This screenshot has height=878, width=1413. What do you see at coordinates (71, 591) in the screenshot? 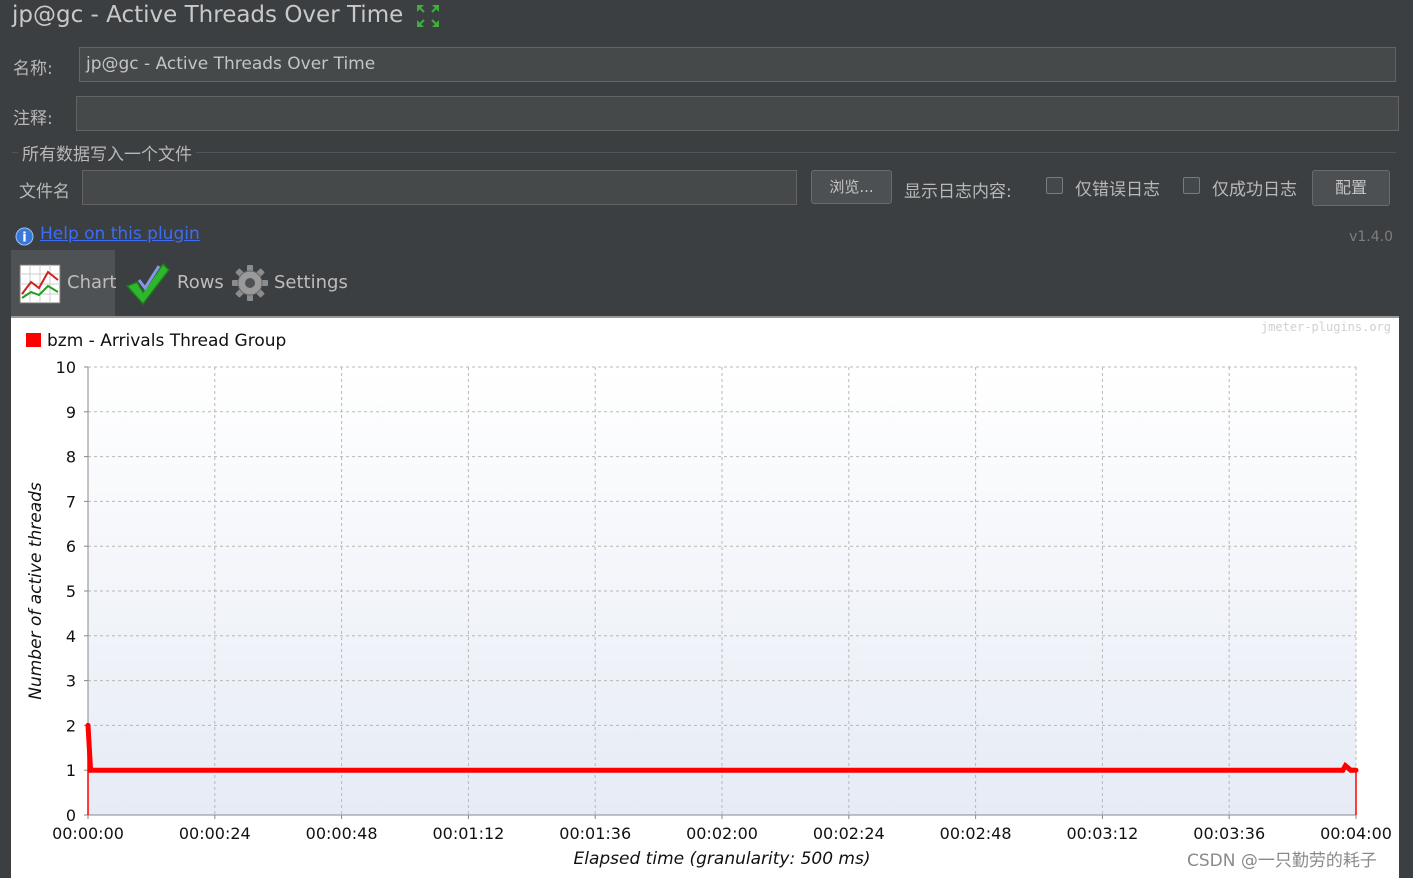
I see `y-tick-label: 5` at bounding box center [71, 591].